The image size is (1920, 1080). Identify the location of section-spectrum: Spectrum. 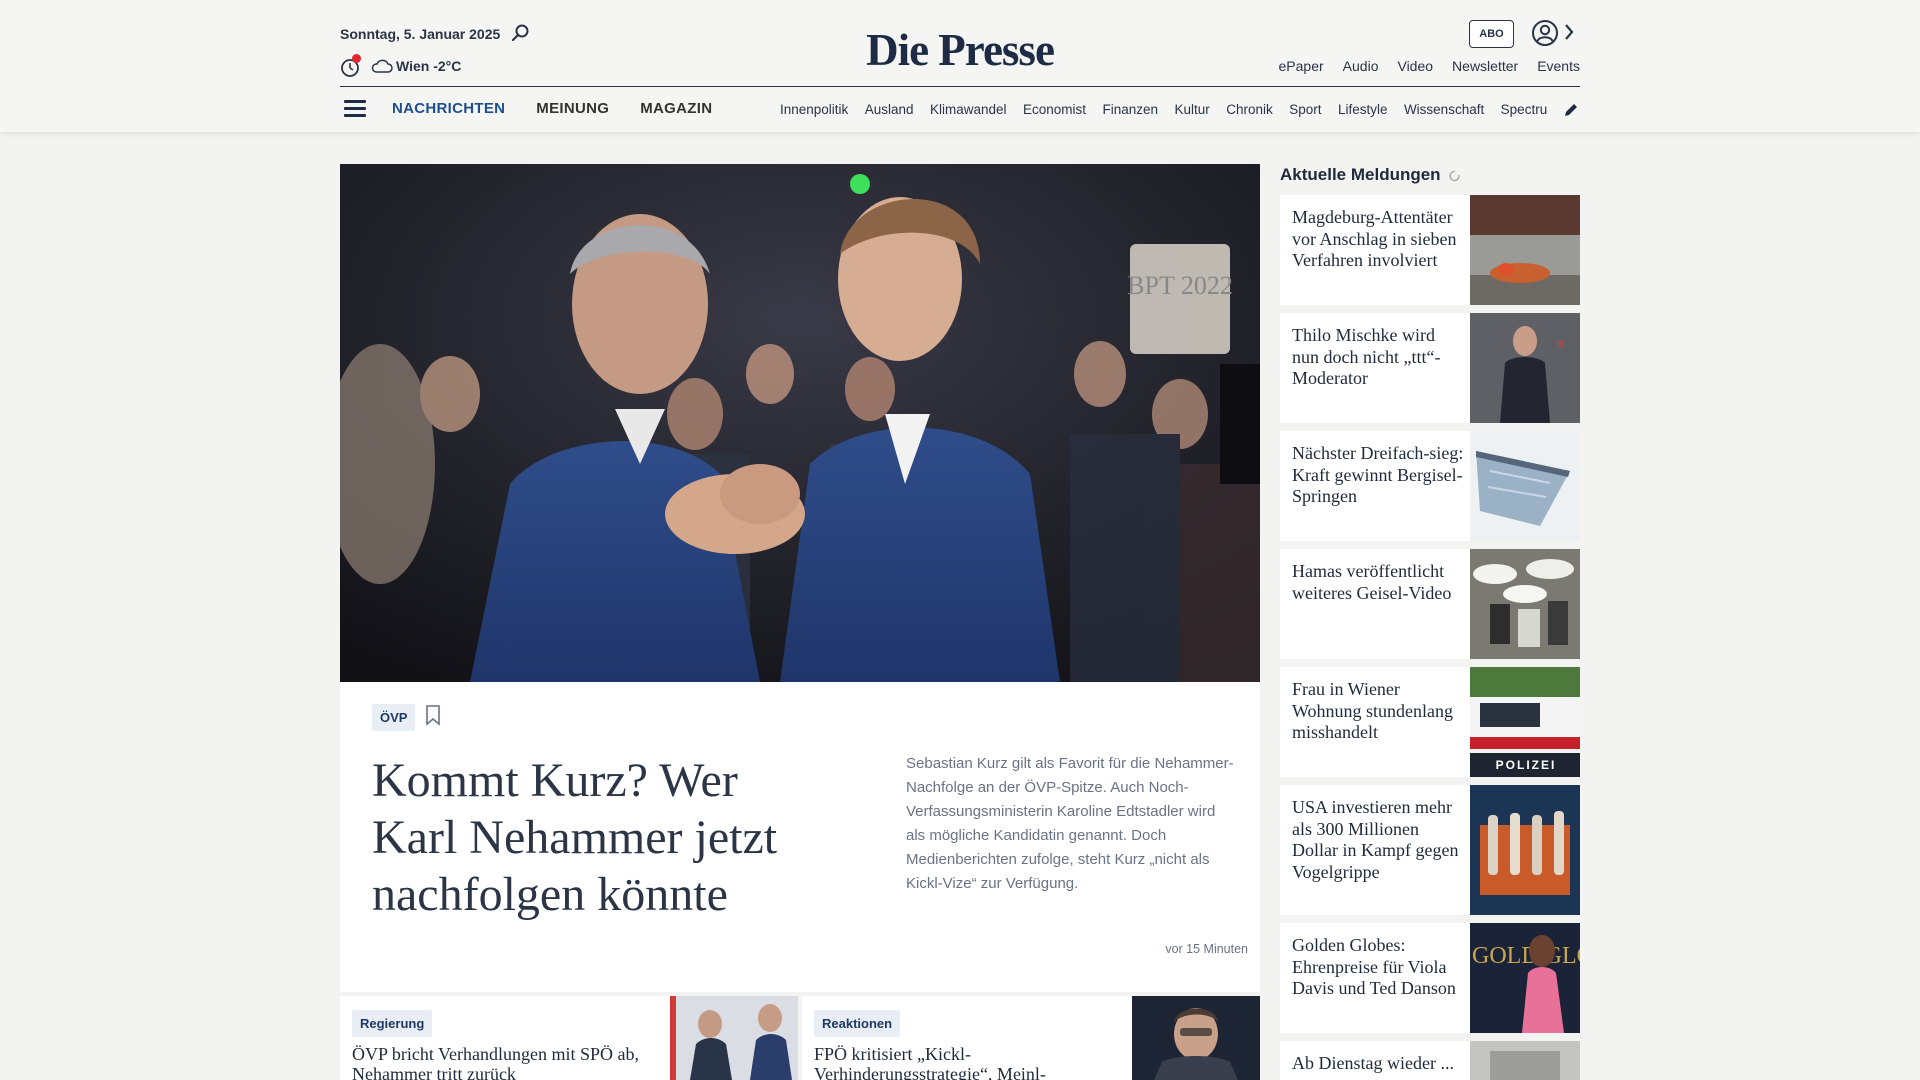
(1524, 109).